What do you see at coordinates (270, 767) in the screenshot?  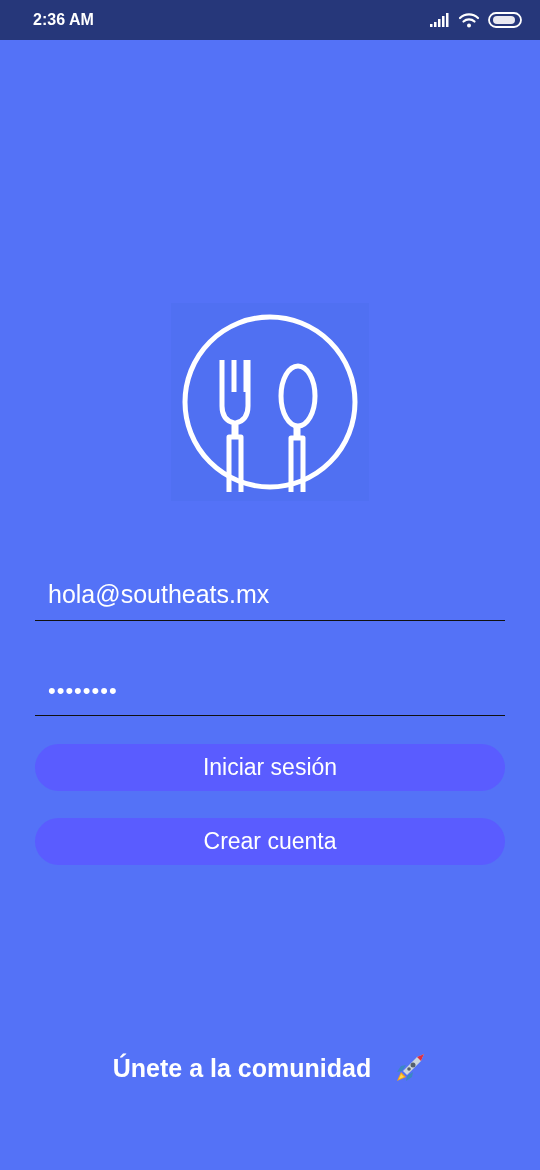 I see `login-button: Iniciar sesión` at bounding box center [270, 767].